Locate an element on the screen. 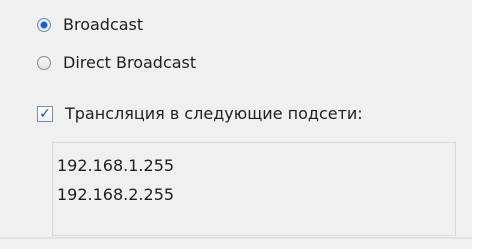 The image size is (483, 249). direct-broadcast-option: Direct Broadcast is located at coordinates (116, 62).